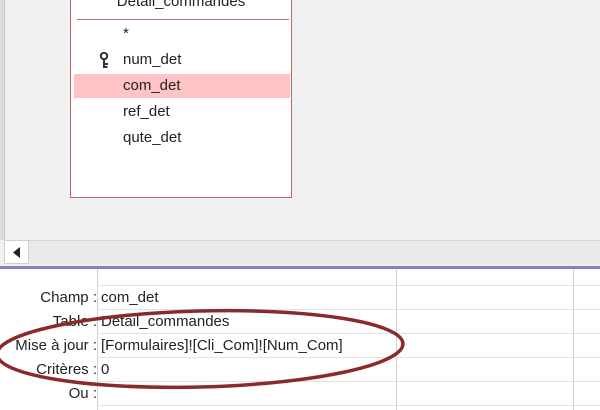 Image resolution: width=600 pixels, height=410 pixels. I want to click on table-title-divider, so click(183, 19).